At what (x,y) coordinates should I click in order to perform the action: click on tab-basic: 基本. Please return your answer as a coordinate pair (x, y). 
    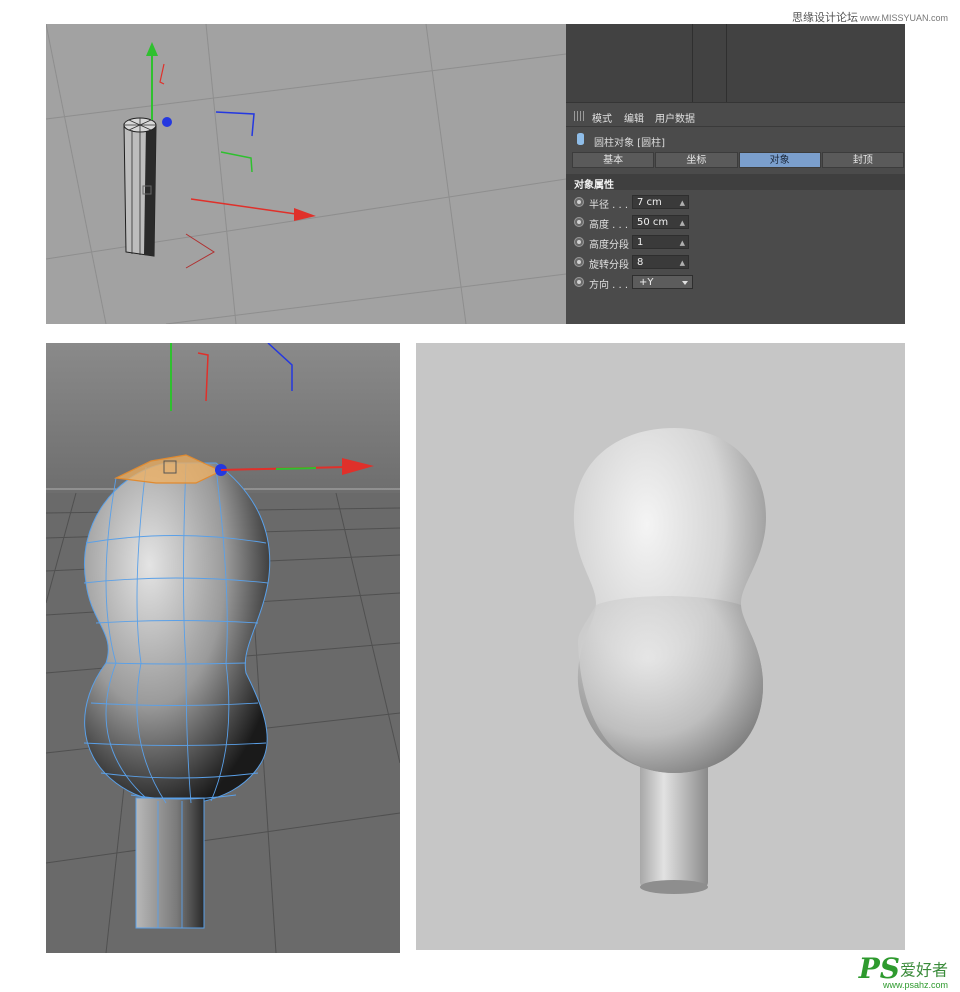
    Looking at the image, I should click on (613, 160).